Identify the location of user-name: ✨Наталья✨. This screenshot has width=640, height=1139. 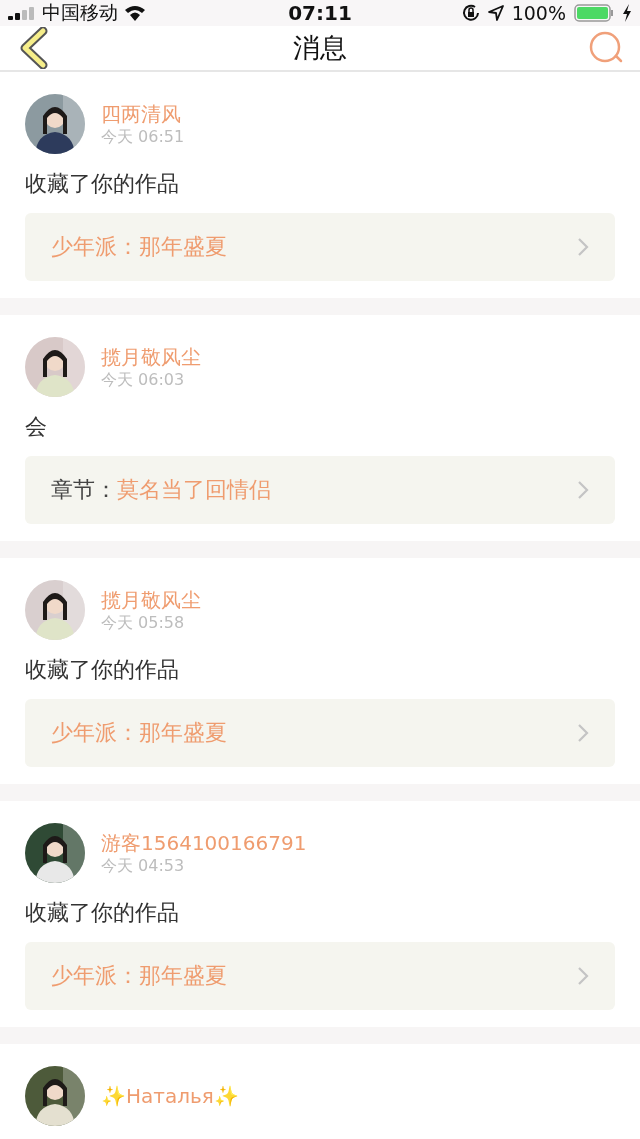
(170, 1096).